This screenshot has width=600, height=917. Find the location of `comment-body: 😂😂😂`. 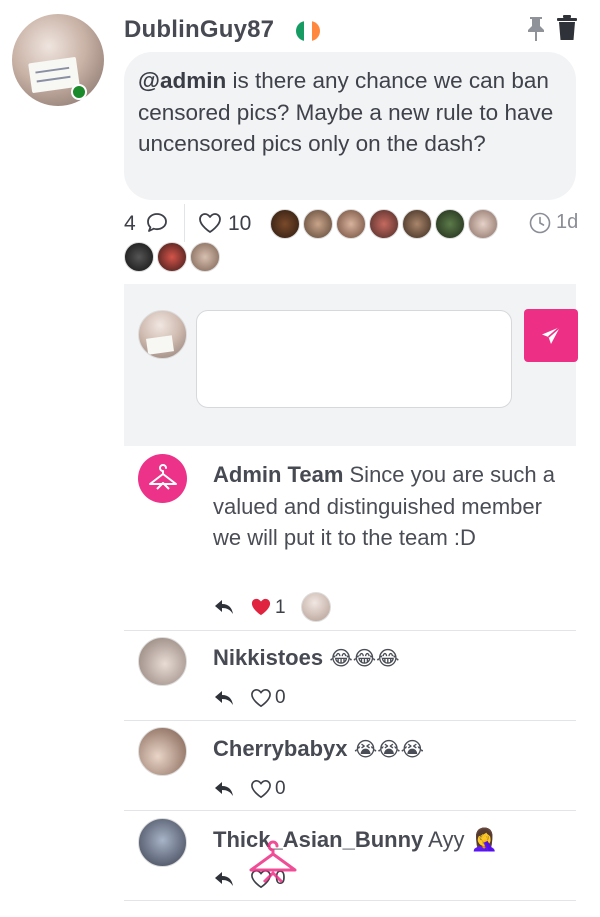

comment-body: 😂😂😂 is located at coordinates (361, 658).